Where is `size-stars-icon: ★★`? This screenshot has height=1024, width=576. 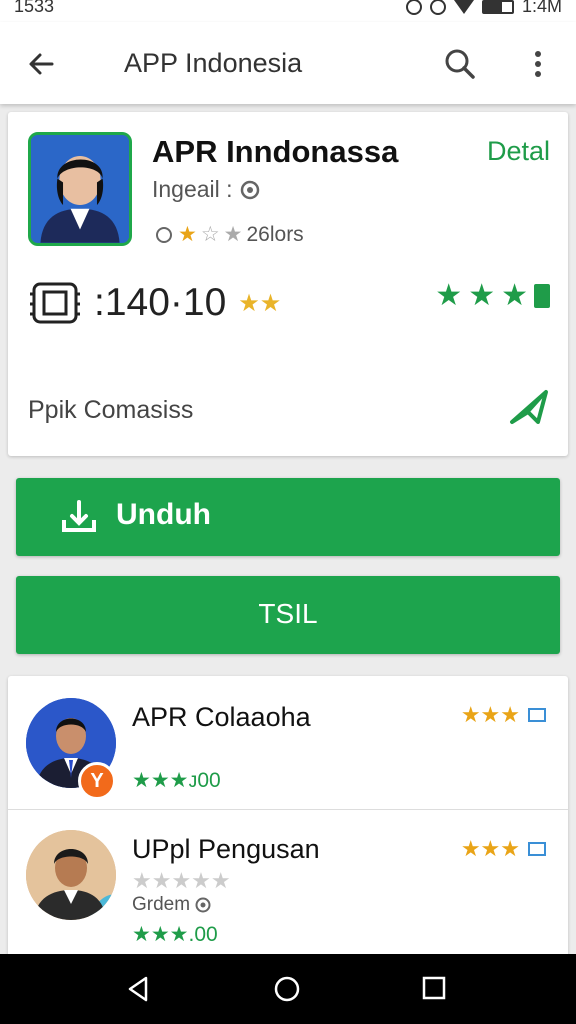 size-stars-icon: ★★ is located at coordinates (260, 303).